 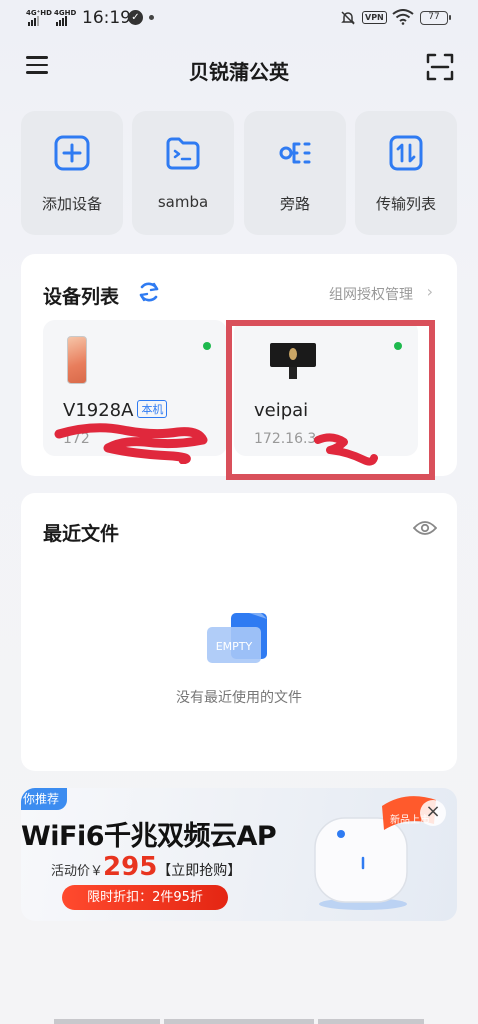 What do you see at coordinates (239, 173) in the screenshot?
I see `quick-actions: 添加设备 samba 旁路 传输列表` at bounding box center [239, 173].